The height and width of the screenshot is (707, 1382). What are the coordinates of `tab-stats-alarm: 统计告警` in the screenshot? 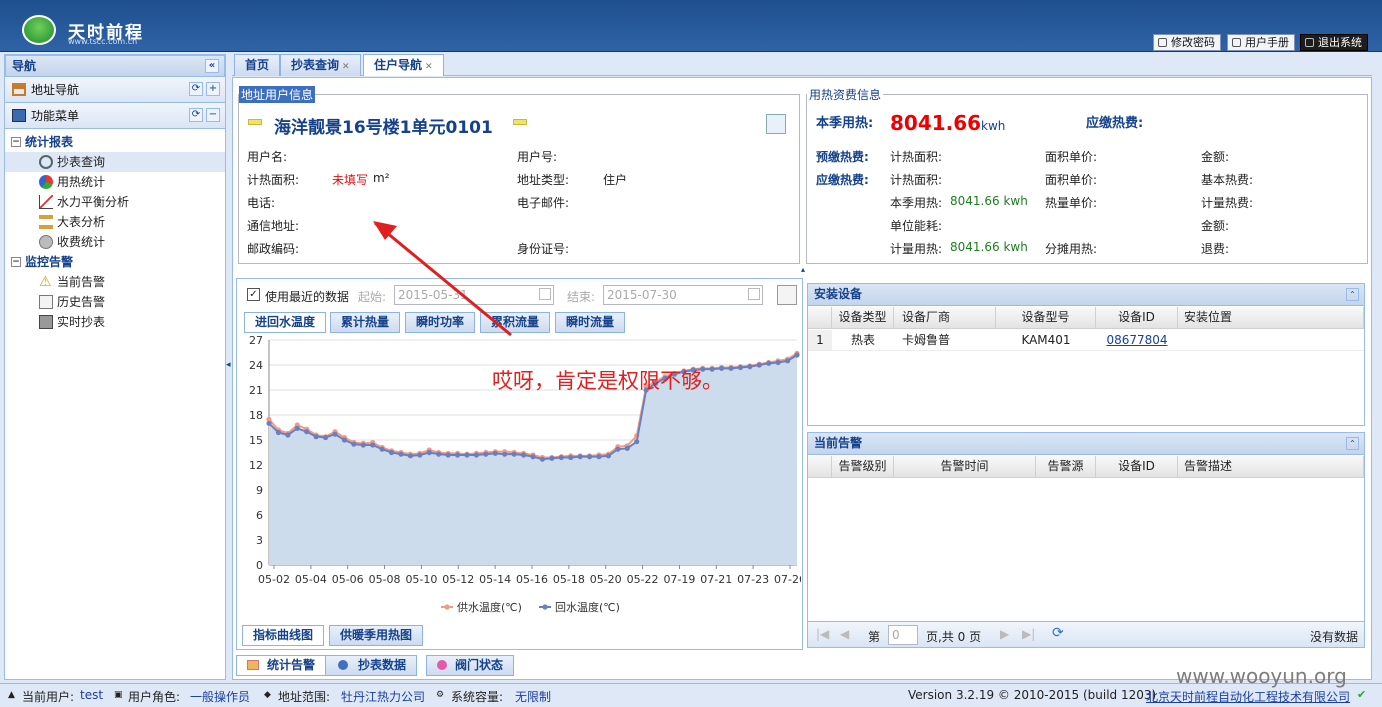 It's located at (281, 665).